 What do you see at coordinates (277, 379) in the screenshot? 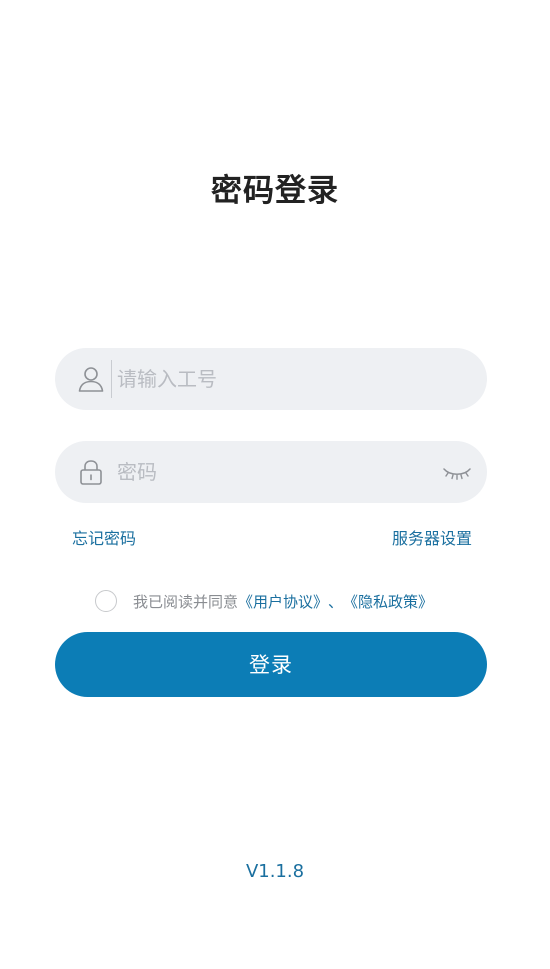
I see `username-input` at bounding box center [277, 379].